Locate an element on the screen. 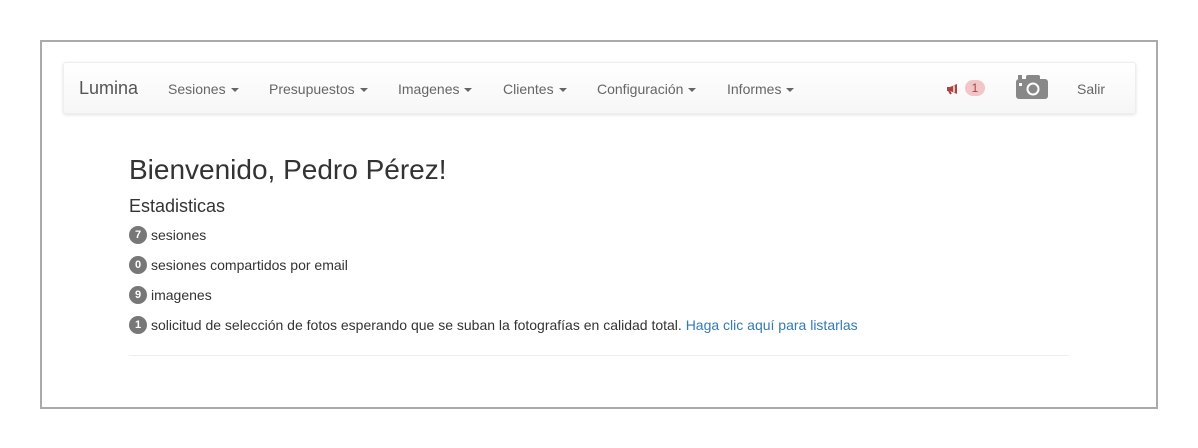 The height and width of the screenshot is (448, 1198). brand-logo: Lumina is located at coordinates (108, 88).